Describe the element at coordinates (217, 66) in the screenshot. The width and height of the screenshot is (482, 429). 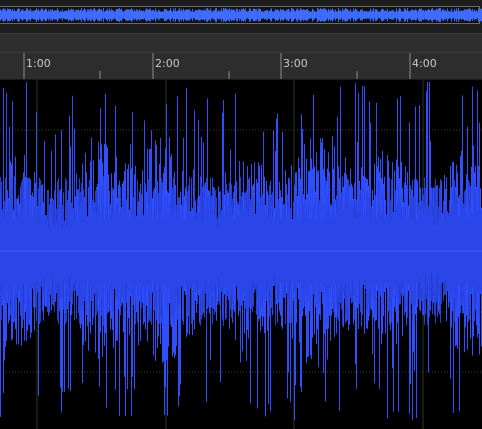
I see `time-ruler-ticks` at that location.